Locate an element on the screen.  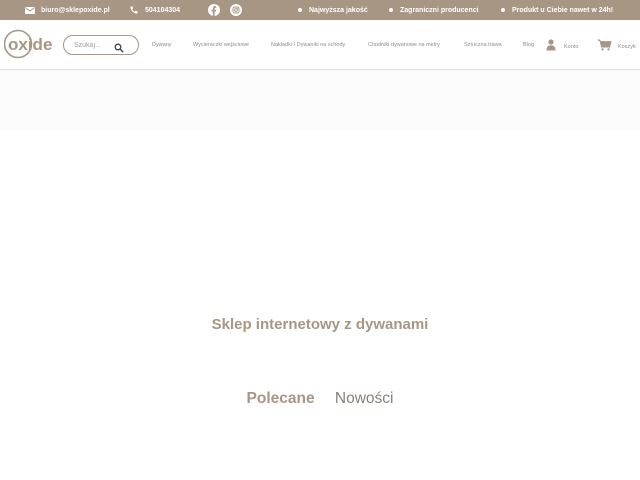
feature-quality: Najwyższa jakość is located at coordinates (333, 10).